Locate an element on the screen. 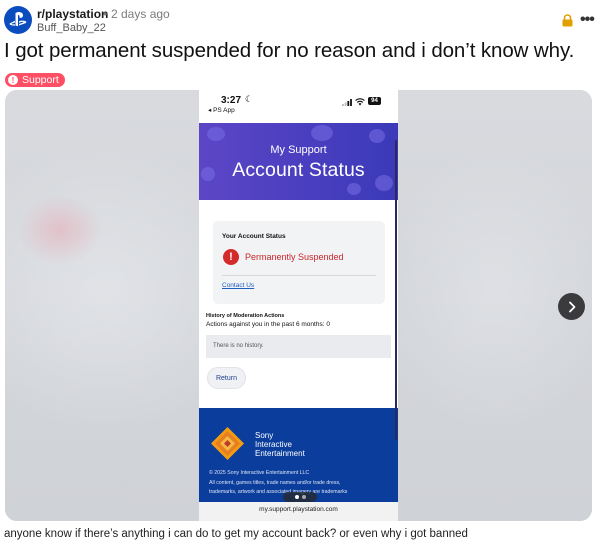 The image size is (600, 547). phone-status-bar: 3:27 ☾ ◂ PS App 94 is located at coordinates (298, 107).